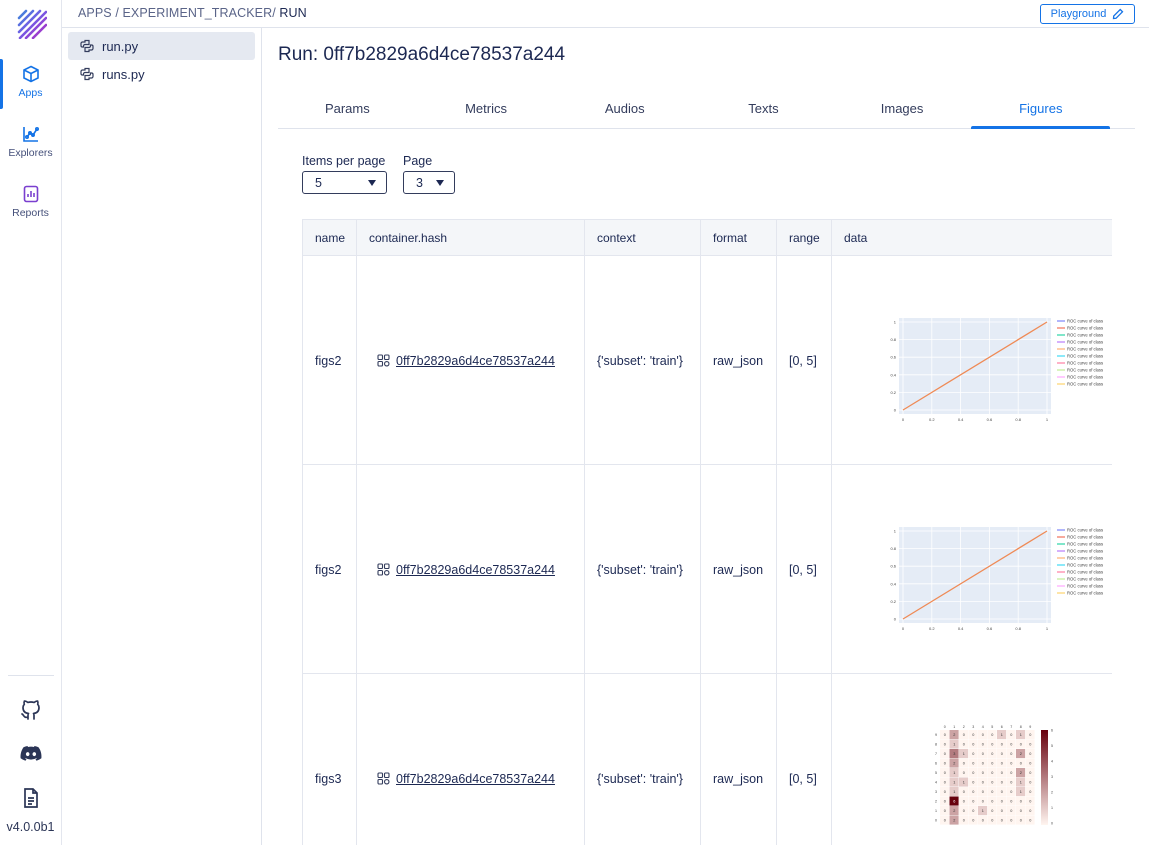  Describe the element at coordinates (31, 675) in the screenshot. I see `rail-divider` at that location.